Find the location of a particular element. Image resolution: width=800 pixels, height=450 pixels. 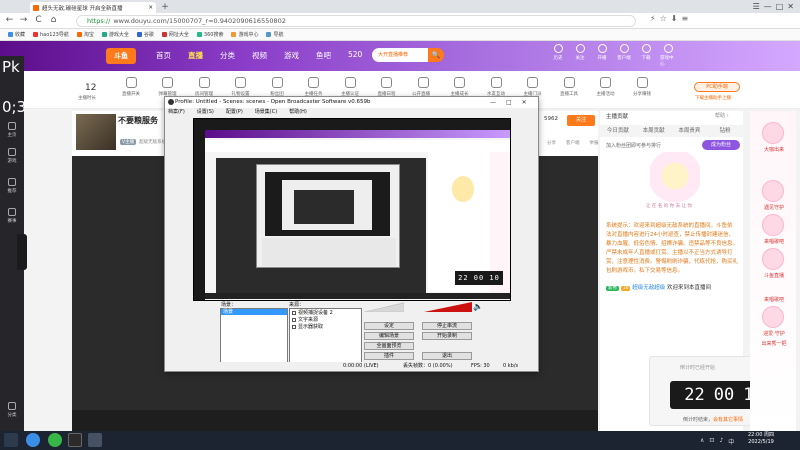

join-fan-club-button: 成为粉丝 is located at coordinates (721, 145).